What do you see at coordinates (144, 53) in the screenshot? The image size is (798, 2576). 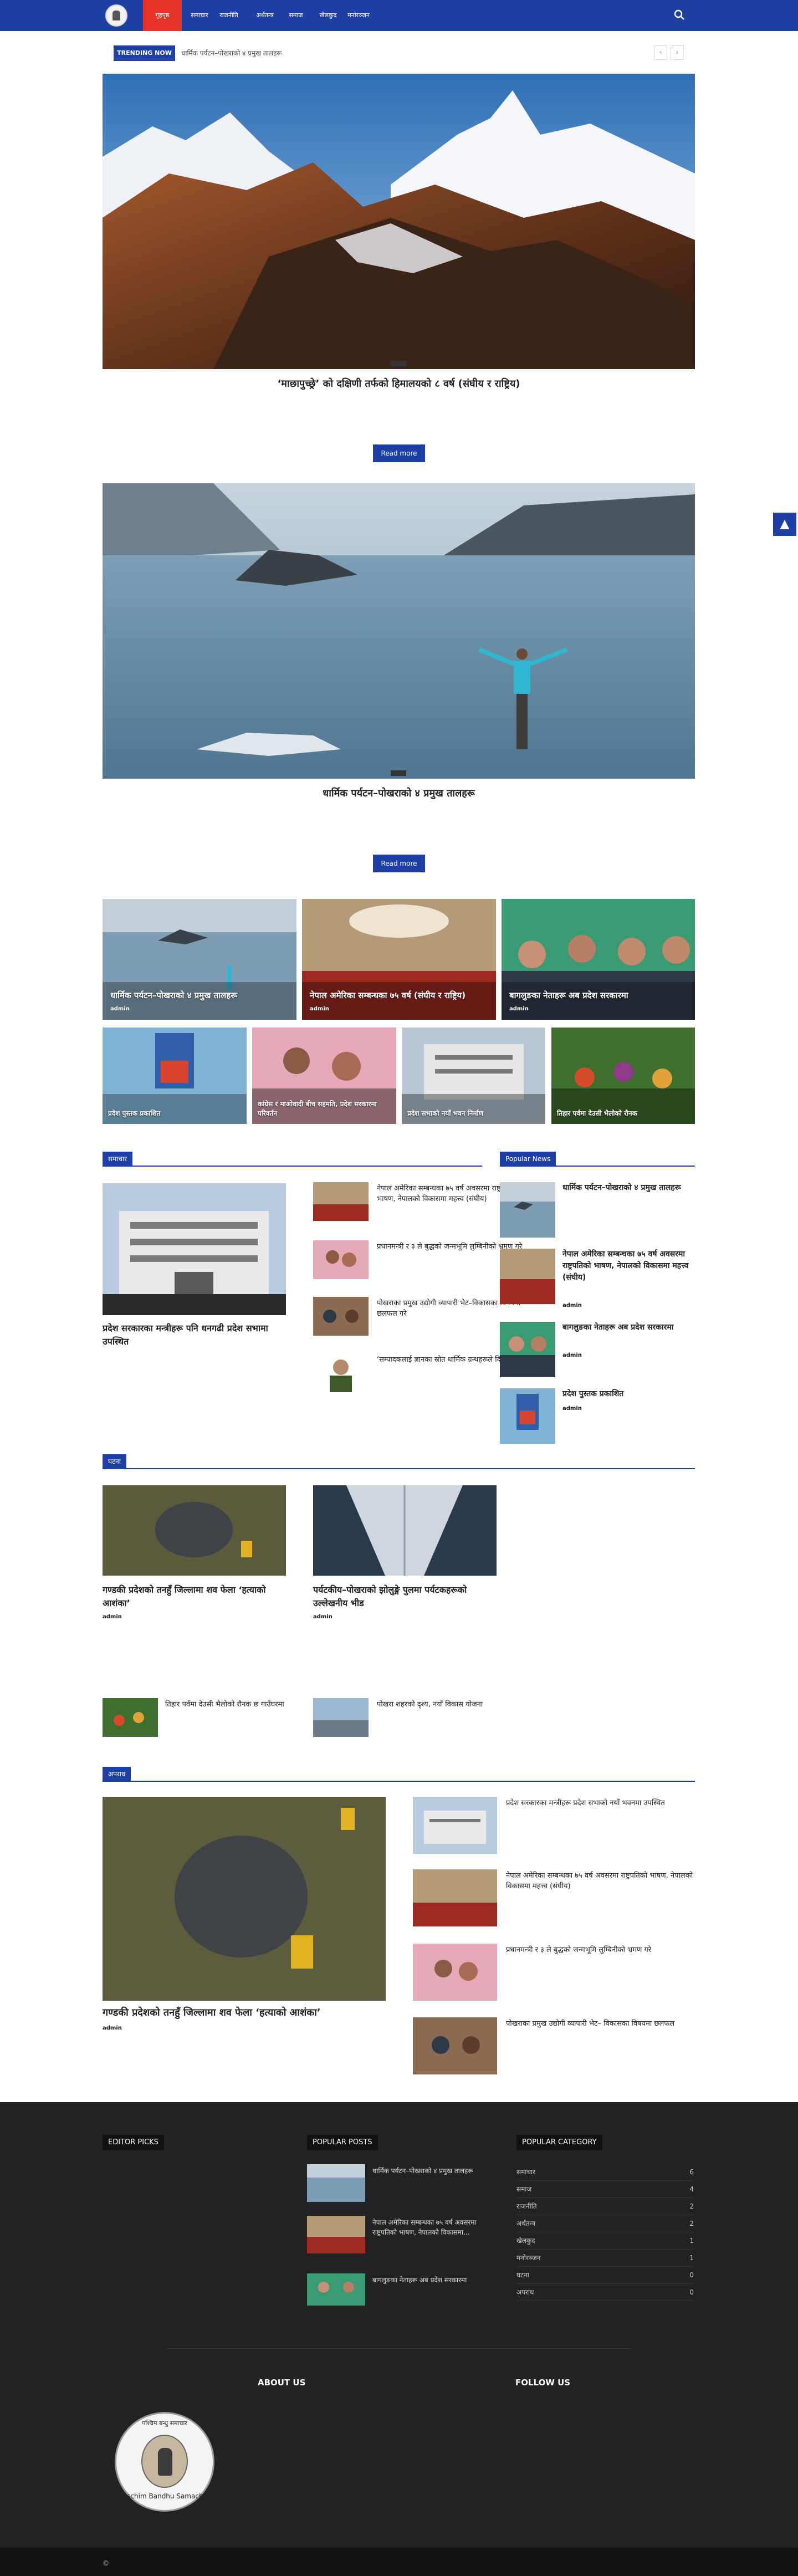 I see `trending-label: TRENDING NOW` at bounding box center [144, 53].